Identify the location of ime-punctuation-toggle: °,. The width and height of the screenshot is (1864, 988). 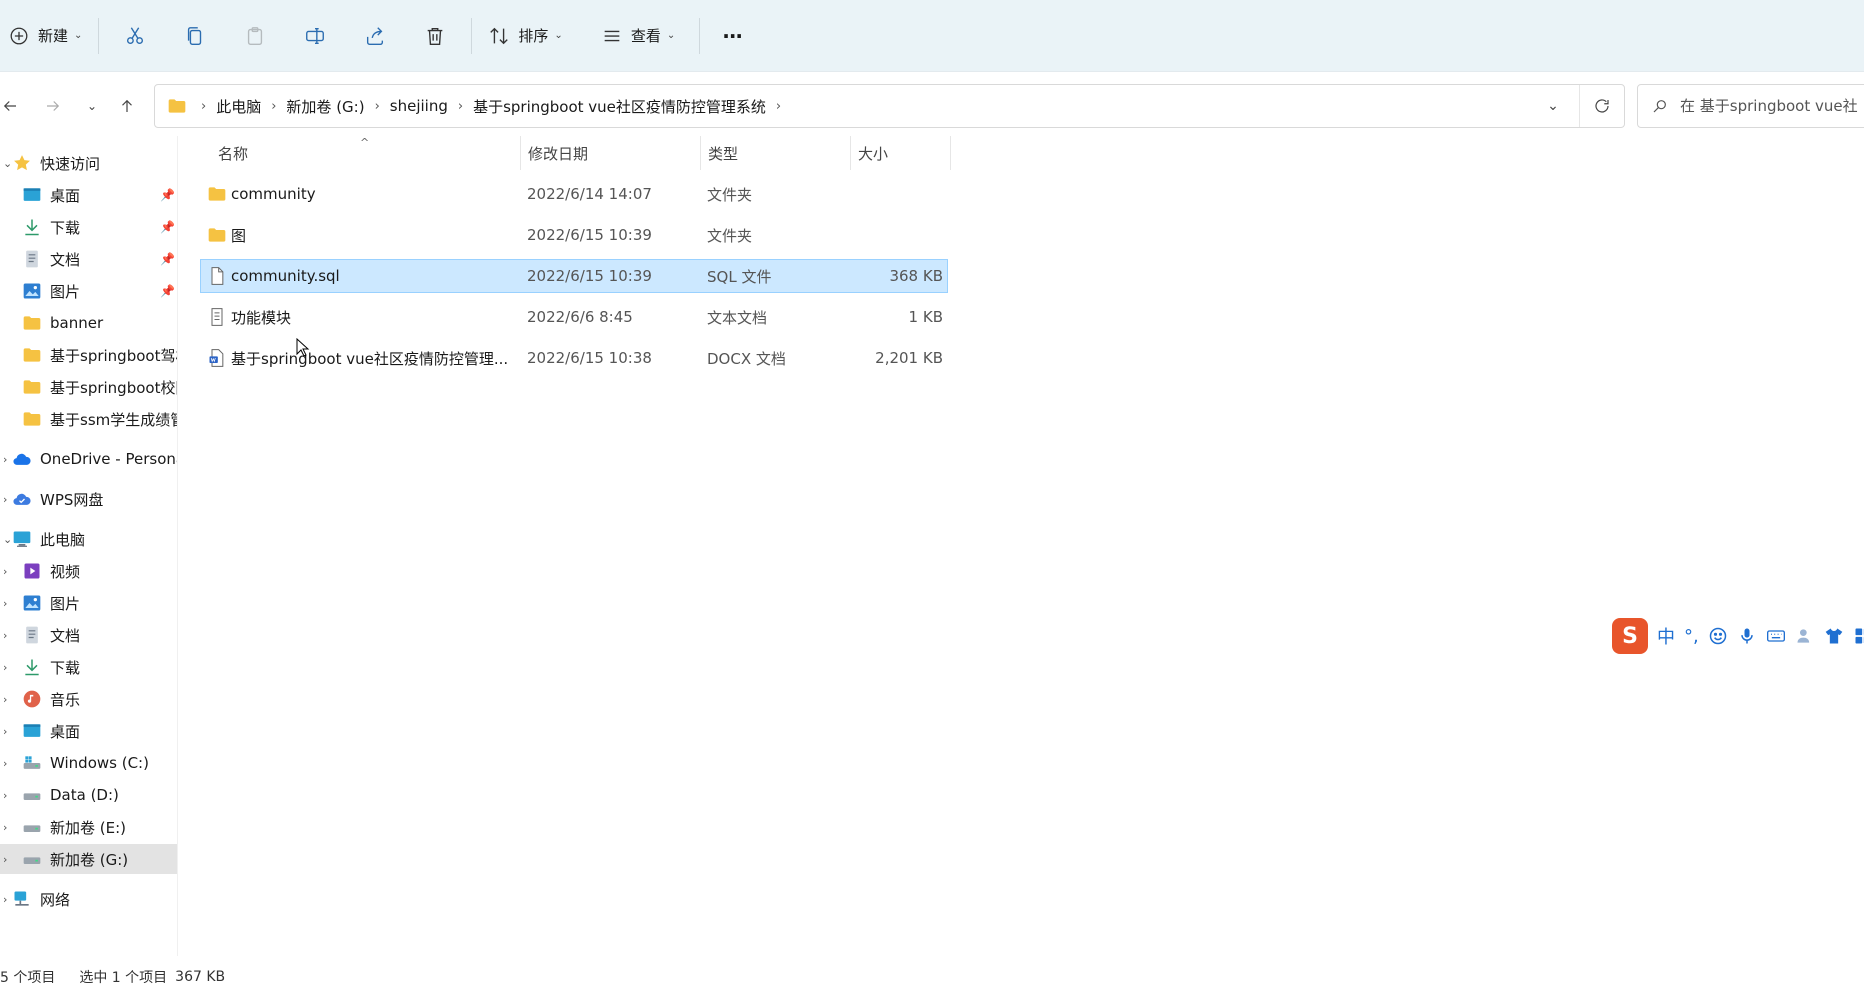
(1691, 636).